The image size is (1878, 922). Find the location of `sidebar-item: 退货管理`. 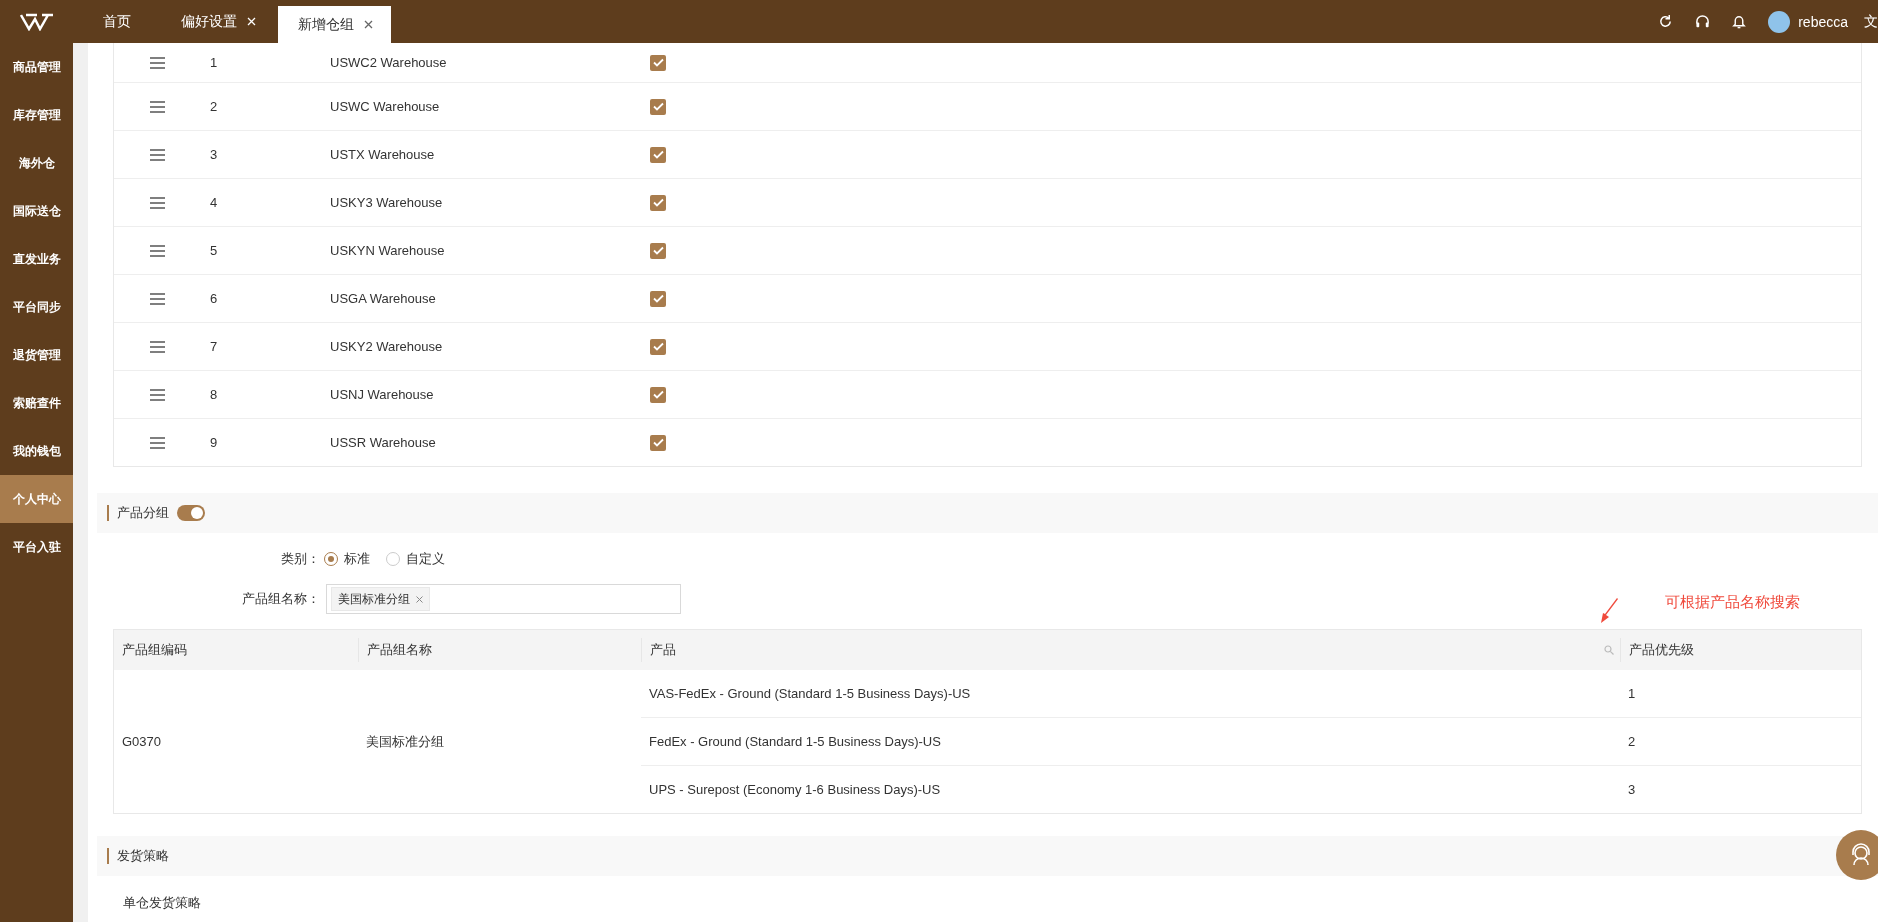

sidebar-item: 退货管理 is located at coordinates (36, 355).